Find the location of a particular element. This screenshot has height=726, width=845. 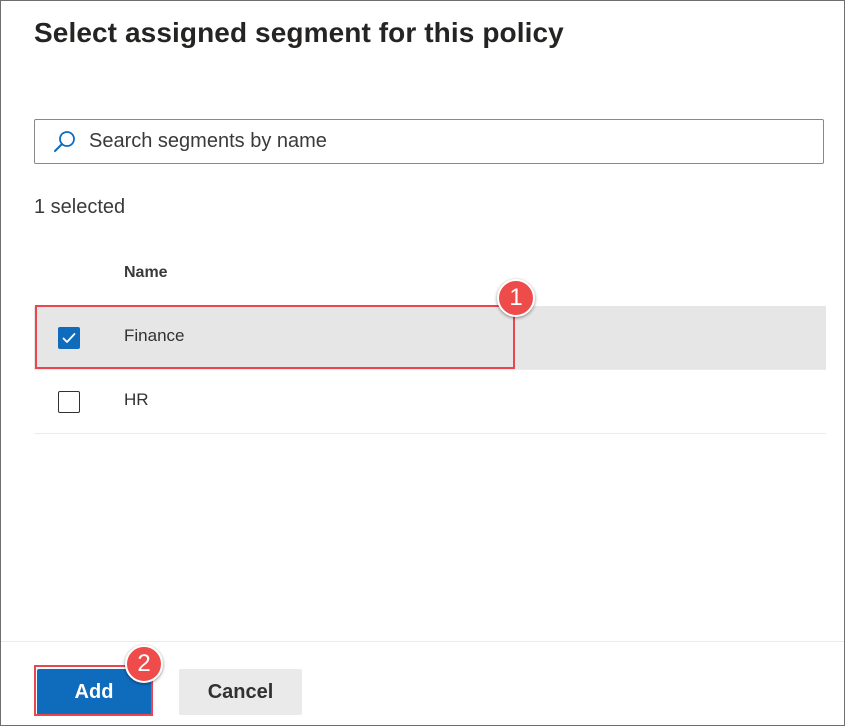

table-row-hr: HR is located at coordinates (430, 402).